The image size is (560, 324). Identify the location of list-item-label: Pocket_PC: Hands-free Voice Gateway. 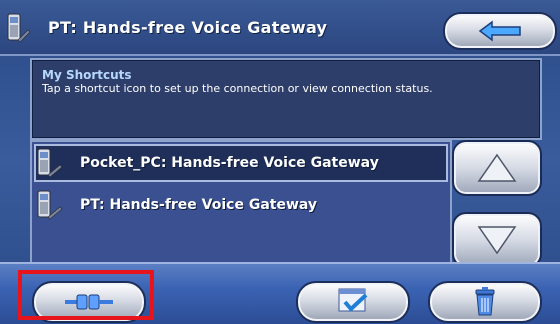
(229, 163).